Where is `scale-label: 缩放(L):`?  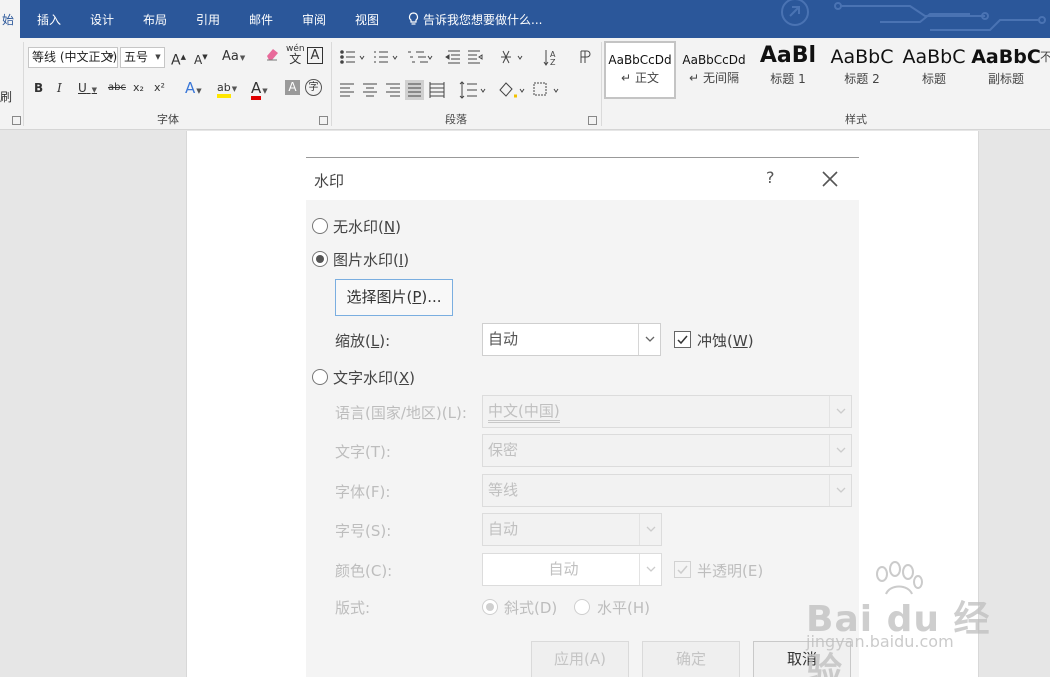 scale-label: 缩放(L): is located at coordinates (363, 341).